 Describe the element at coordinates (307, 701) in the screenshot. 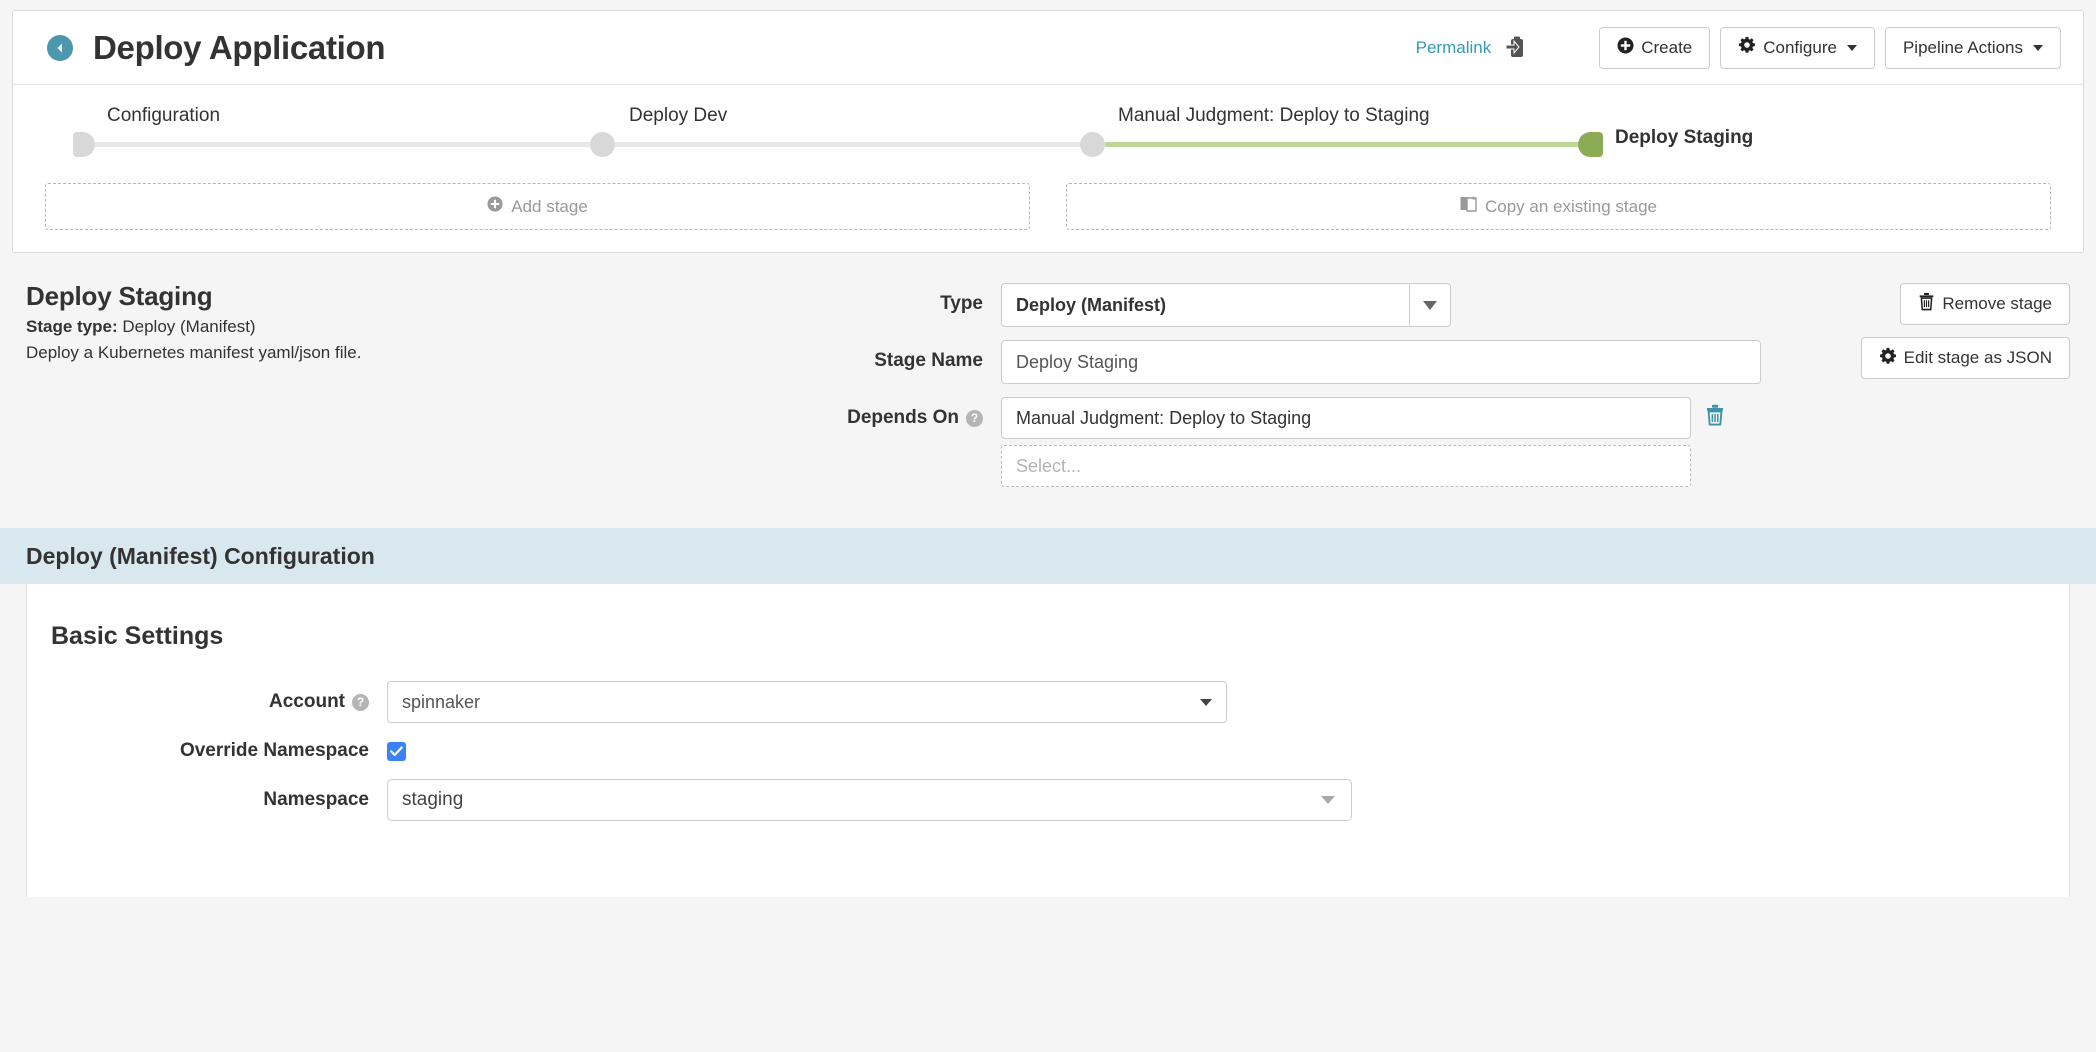

I see `account-label-text: Account` at that location.